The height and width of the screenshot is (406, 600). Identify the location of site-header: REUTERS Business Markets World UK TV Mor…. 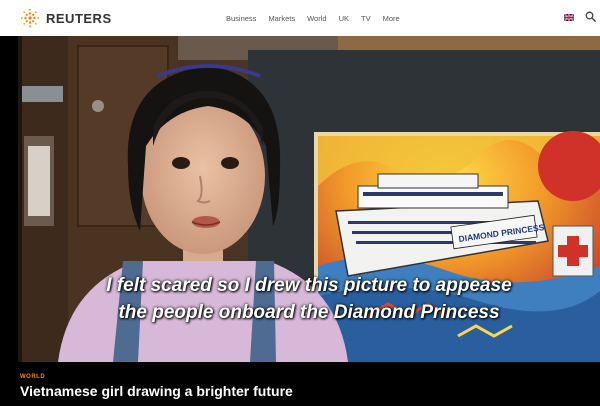
(300, 18).